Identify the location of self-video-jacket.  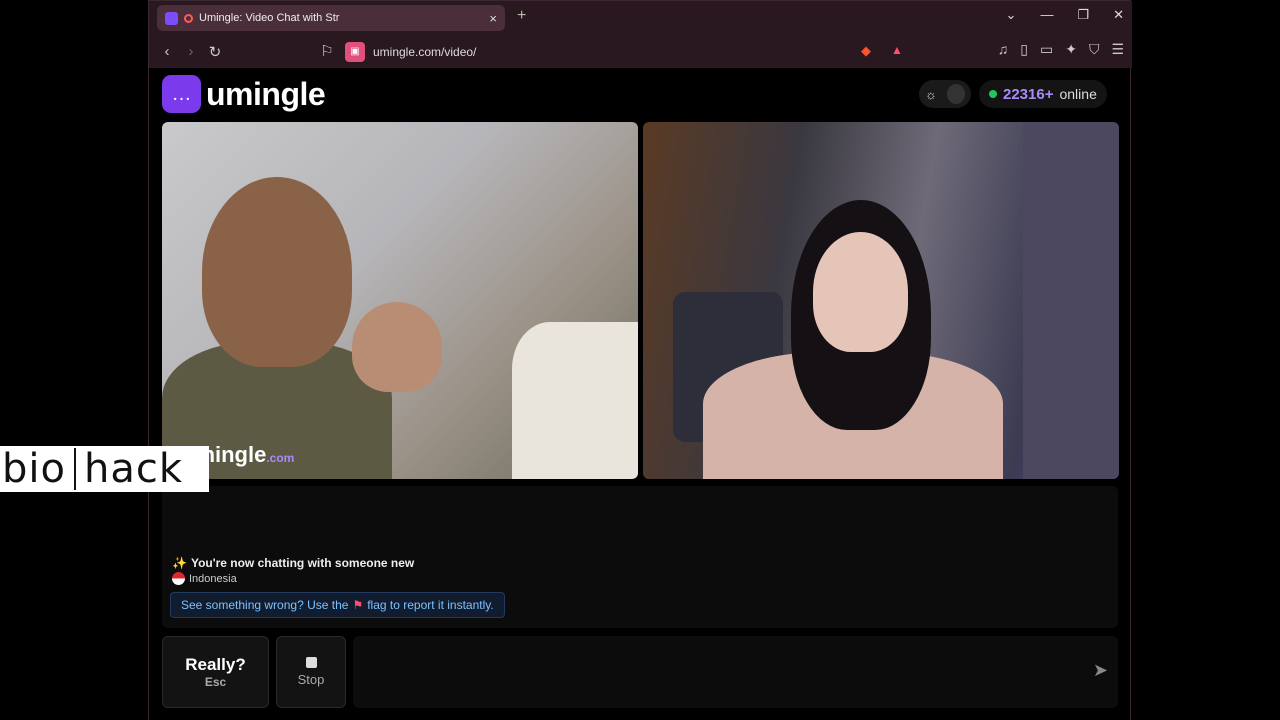
(575, 400).